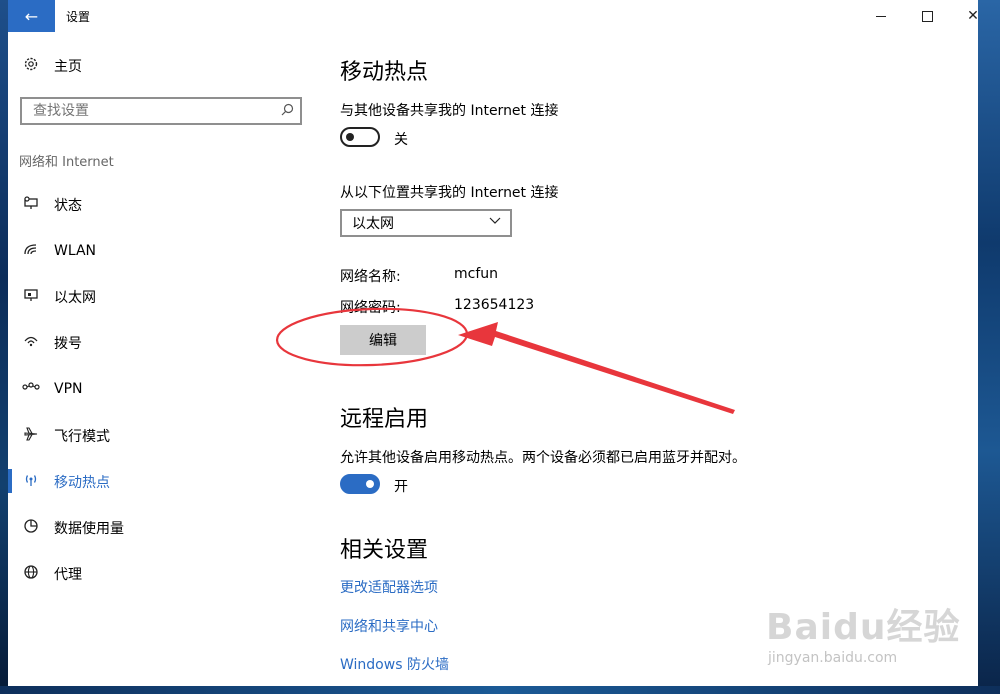 The image size is (1000, 694). Describe the element at coordinates (75, 298) in the screenshot. I see `sidebar-item-label: 以太网` at that location.